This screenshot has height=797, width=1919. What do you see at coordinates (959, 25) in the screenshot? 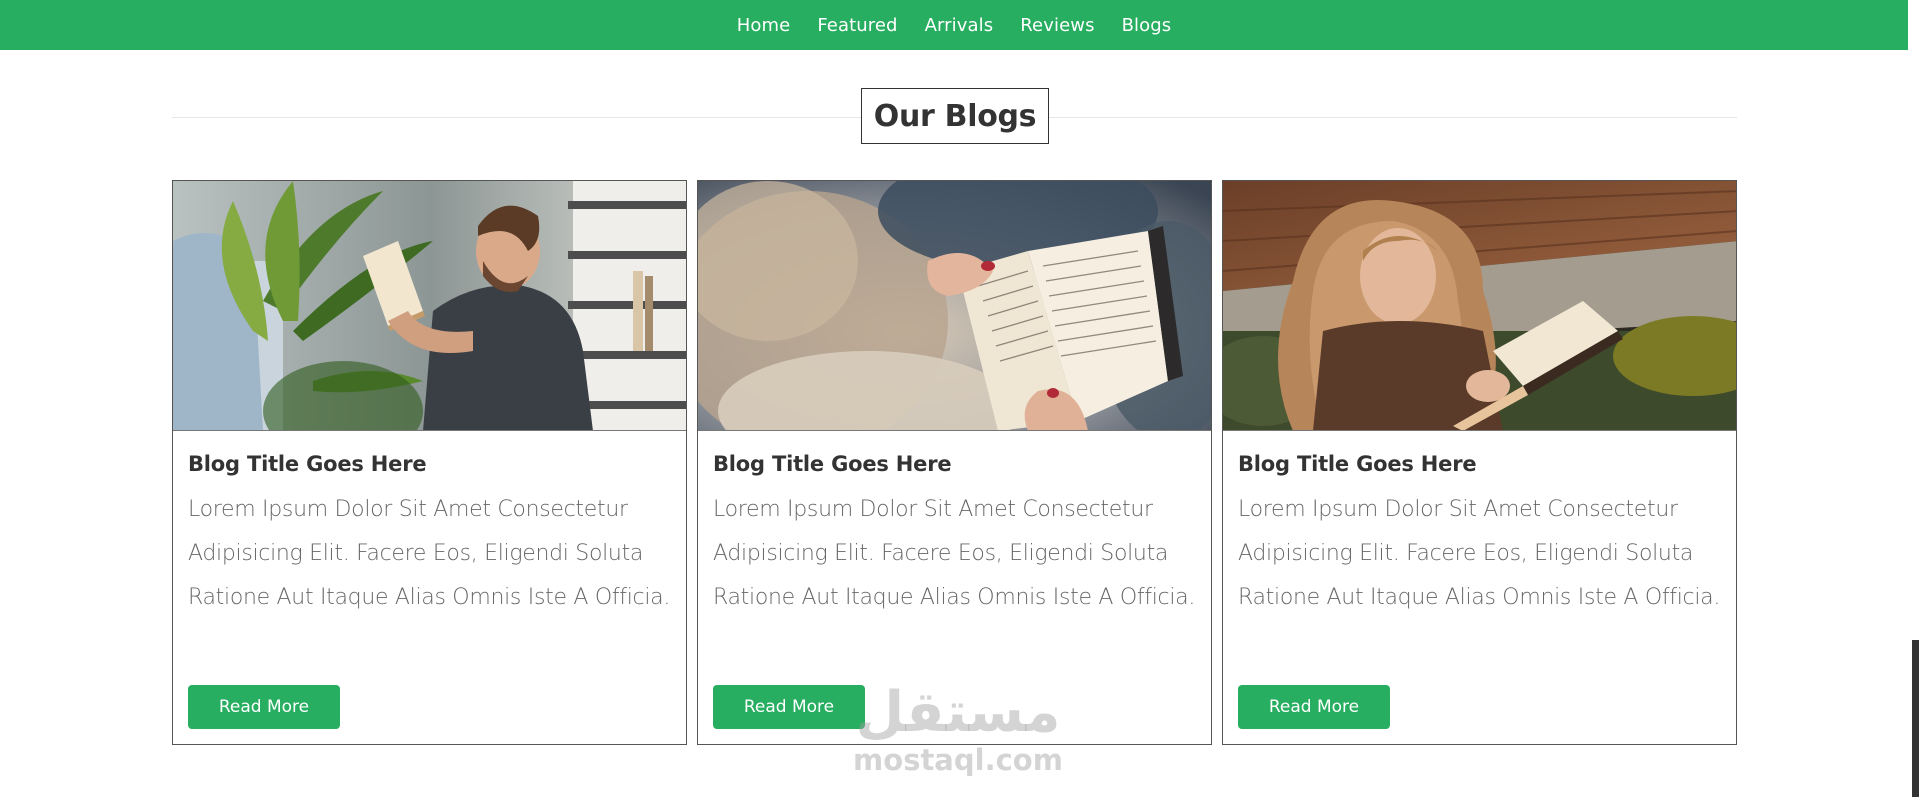
I see `nav-link-arrivals: Arrivals` at bounding box center [959, 25].